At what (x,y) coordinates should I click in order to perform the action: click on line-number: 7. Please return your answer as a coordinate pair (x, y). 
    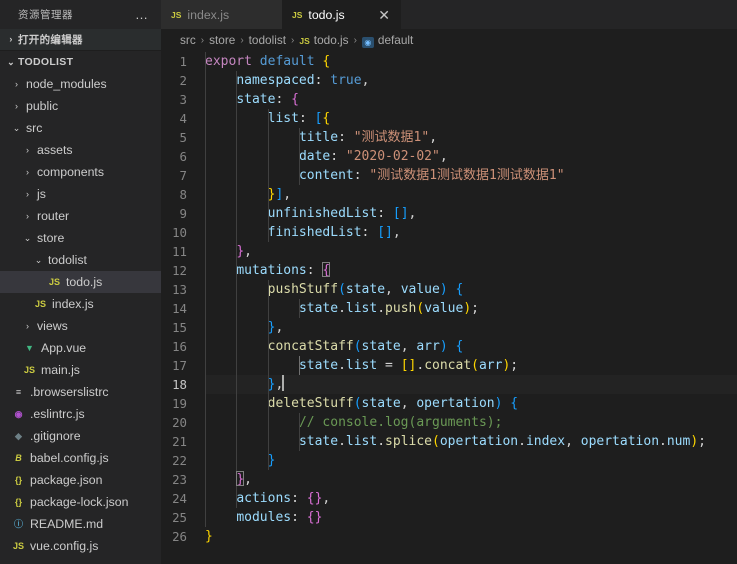
    Looking at the image, I should click on (183, 175).